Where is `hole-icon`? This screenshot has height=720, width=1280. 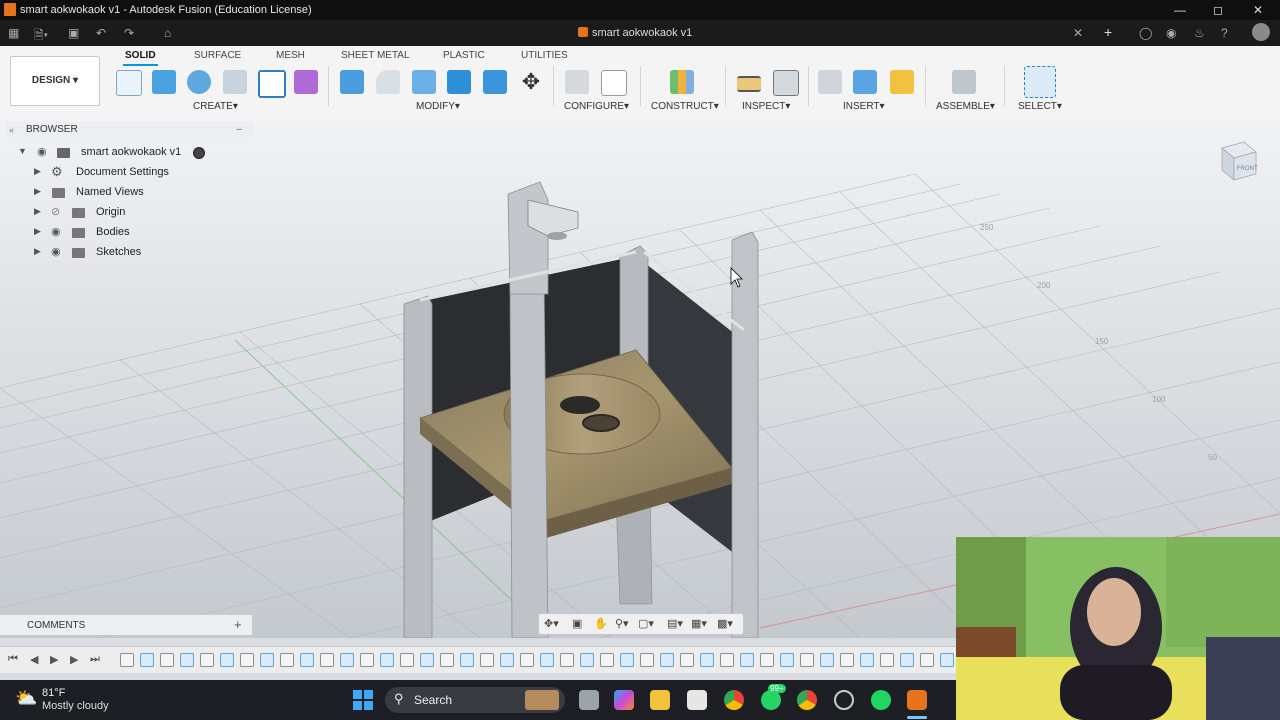
hole-icon is located at coordinates (235, 82).